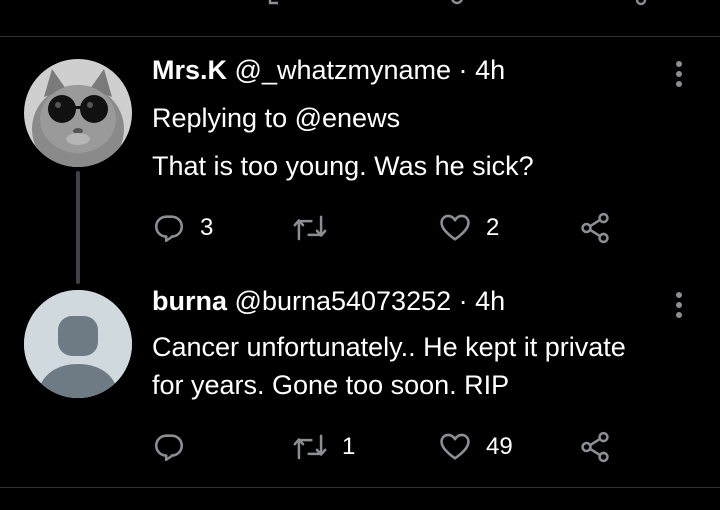 The width and height of the screenshot is (720, 510). I want to click on like-button: 2, so click(468, 228).